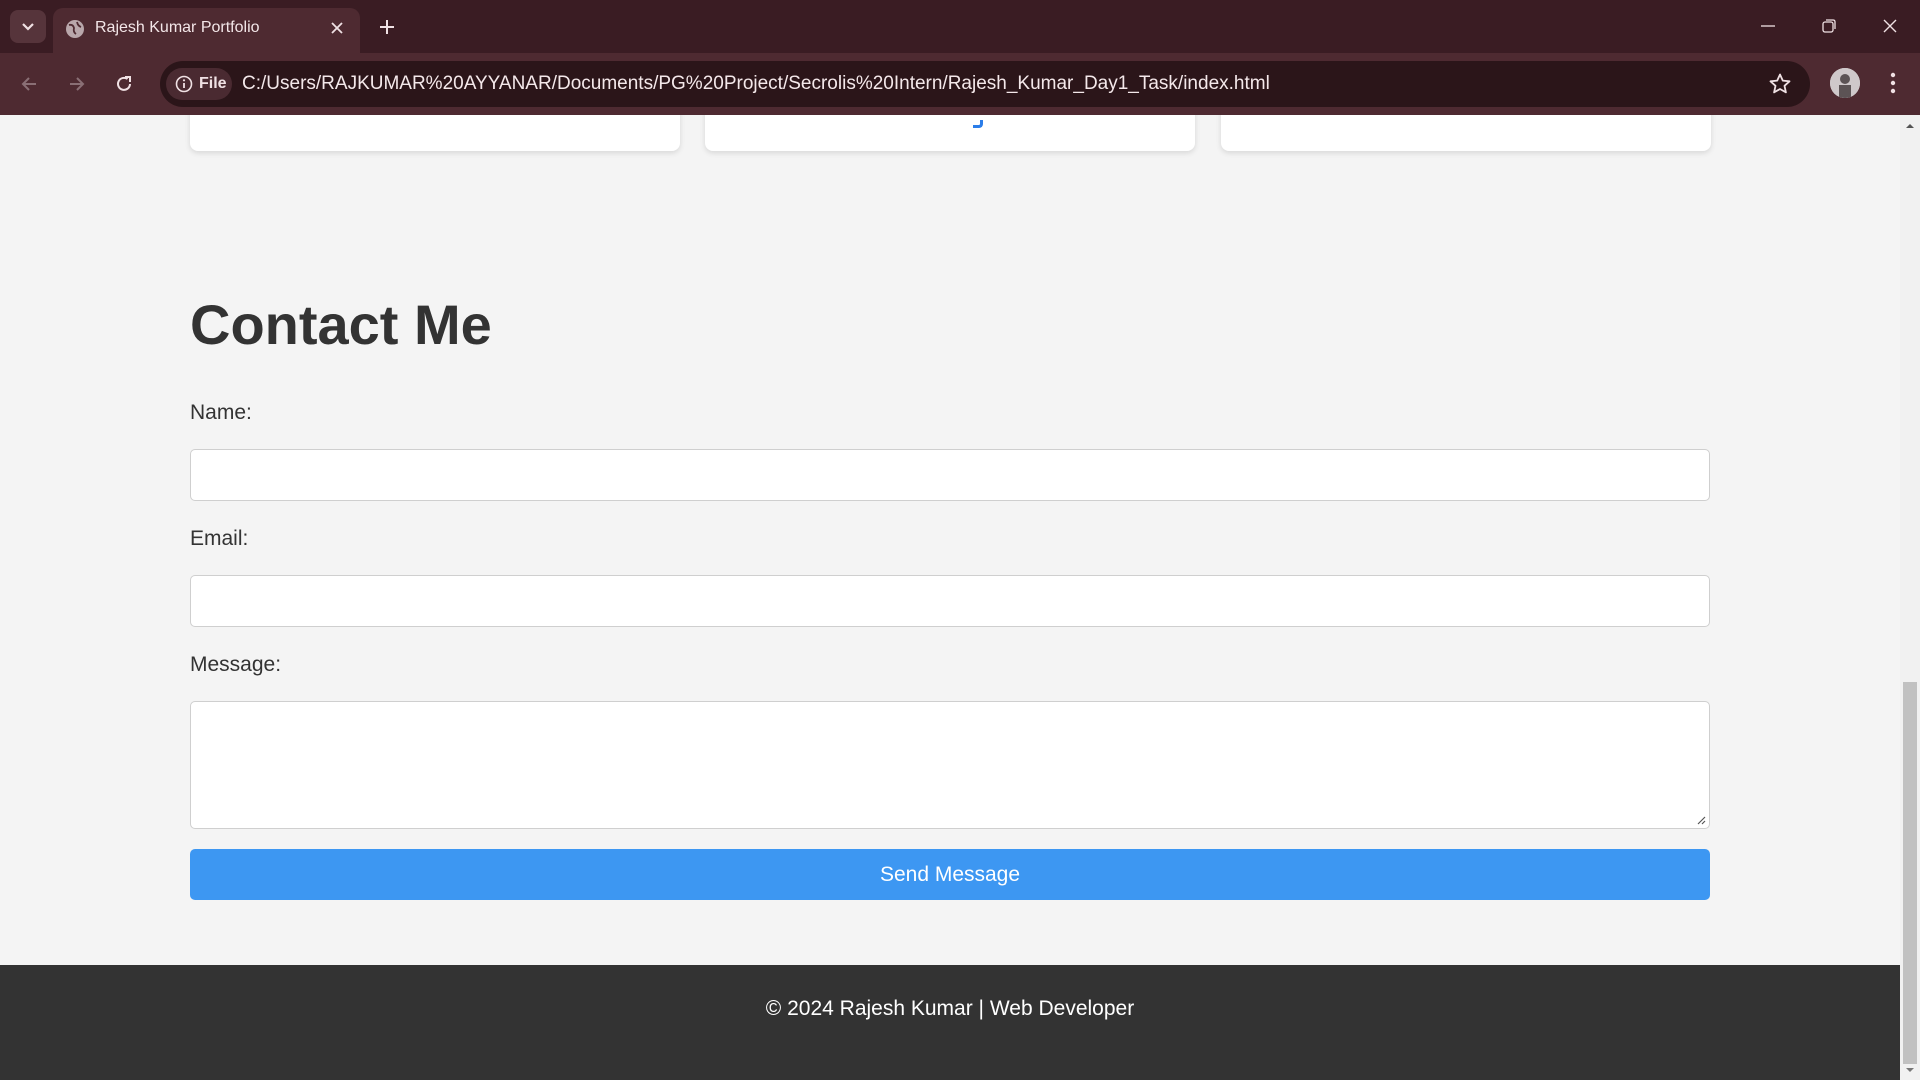 The image size is (1920, 1080). Describe the element at coordinates (950, 874) in the screenshot. I see `send-message-button: Send Message` at that location.